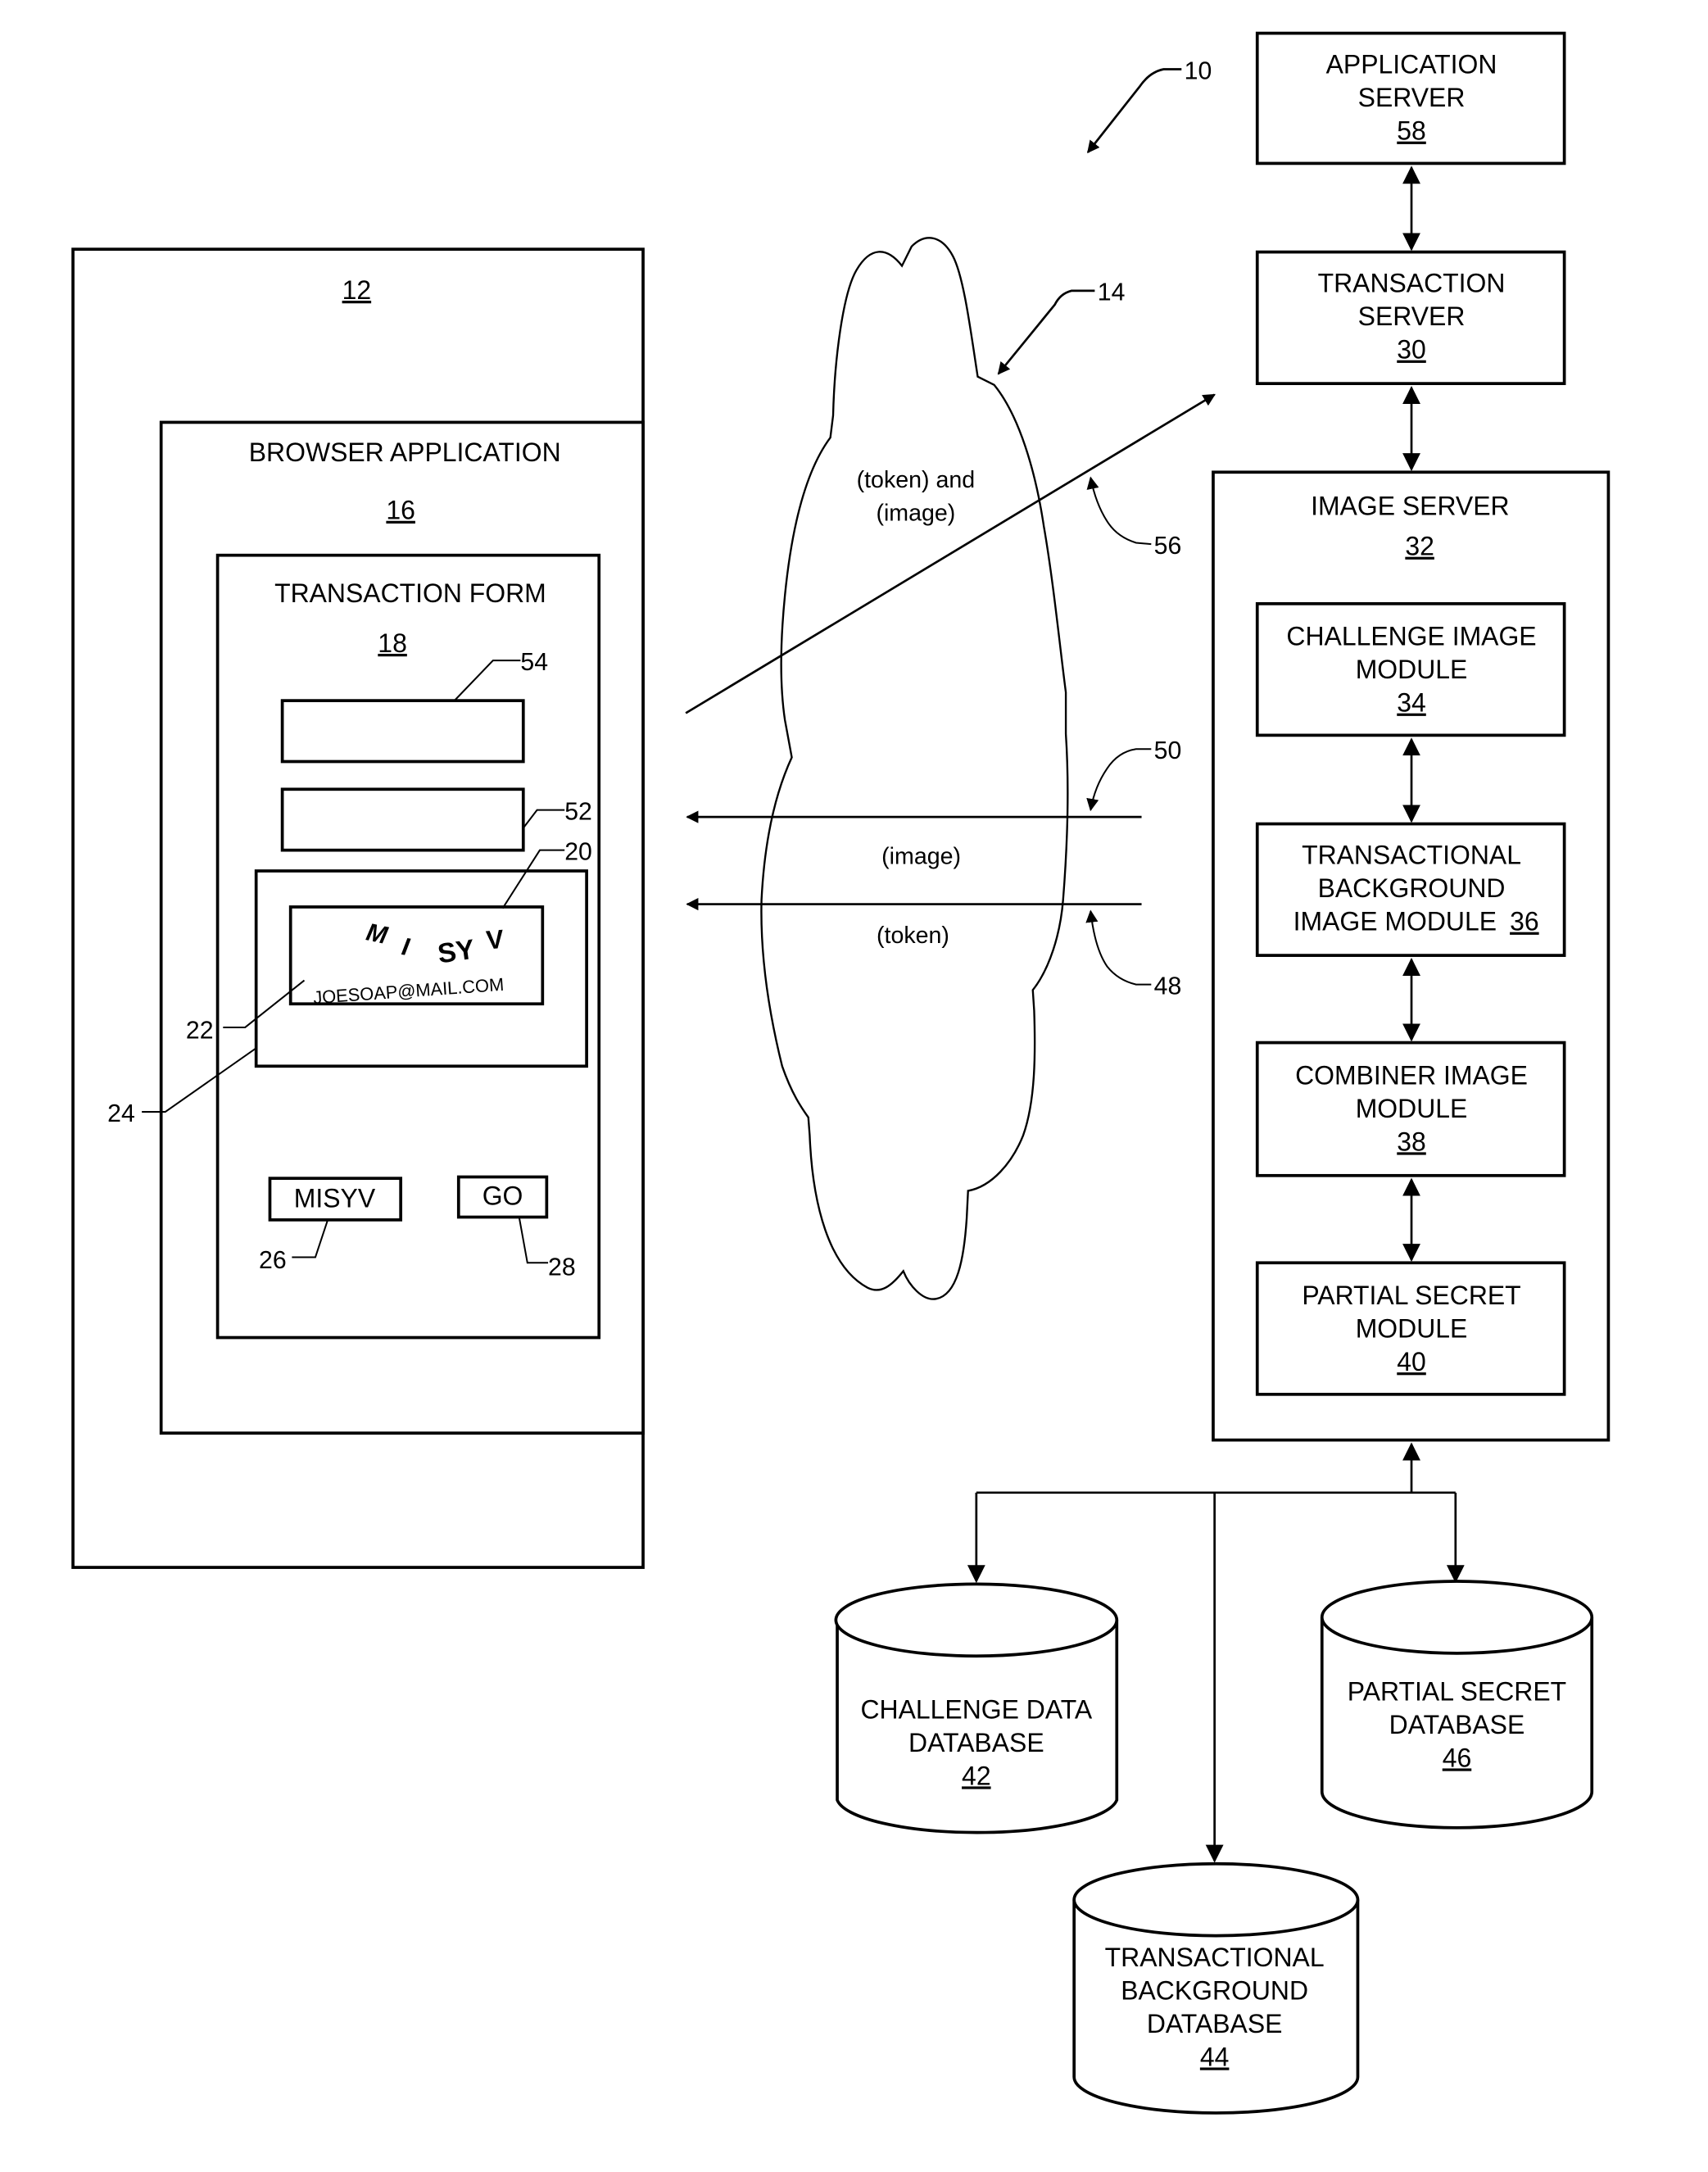 This screenshot has height=2172, width=1708. I want to click on svg-text: IMAGE SERVER, so click(1410, 506).